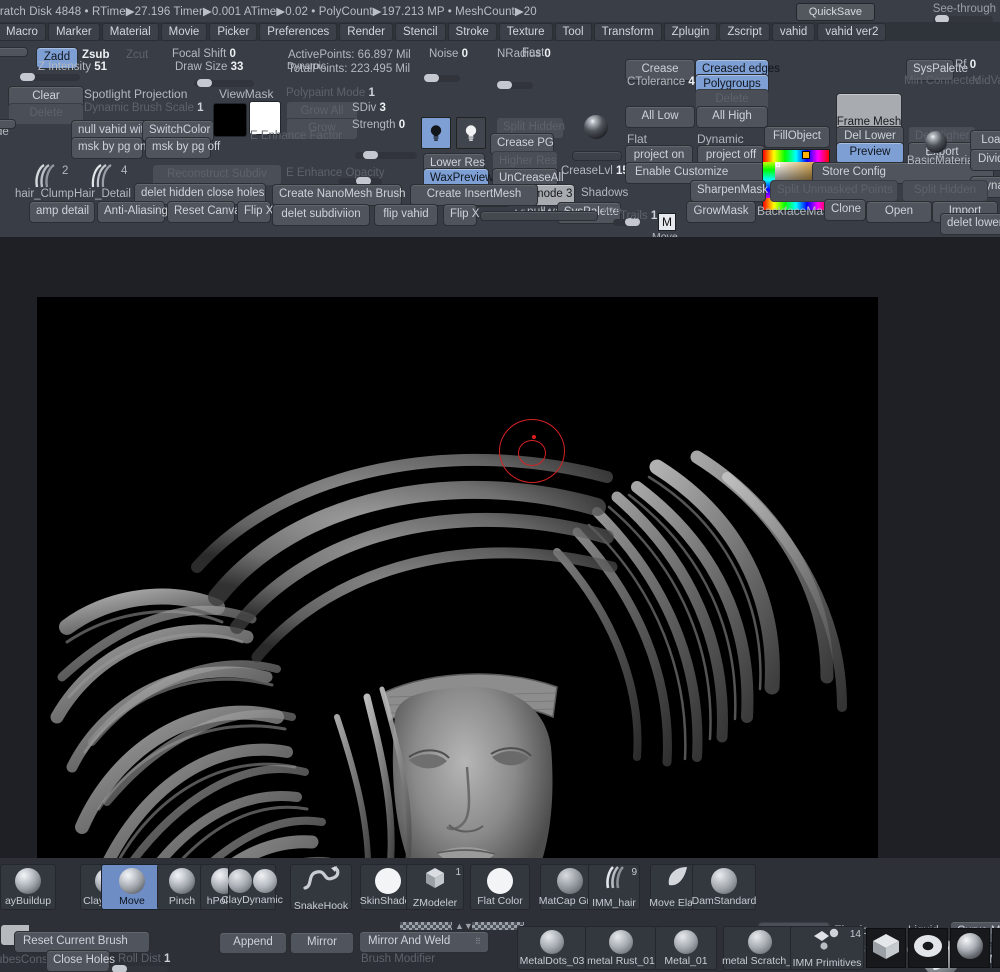 This screenshot has width=1000, height=972. Describe the element at coordinates (827, 948) in the screenshot. I see `alpha-imm-primitives: 14 IMM Primitives` at that location.